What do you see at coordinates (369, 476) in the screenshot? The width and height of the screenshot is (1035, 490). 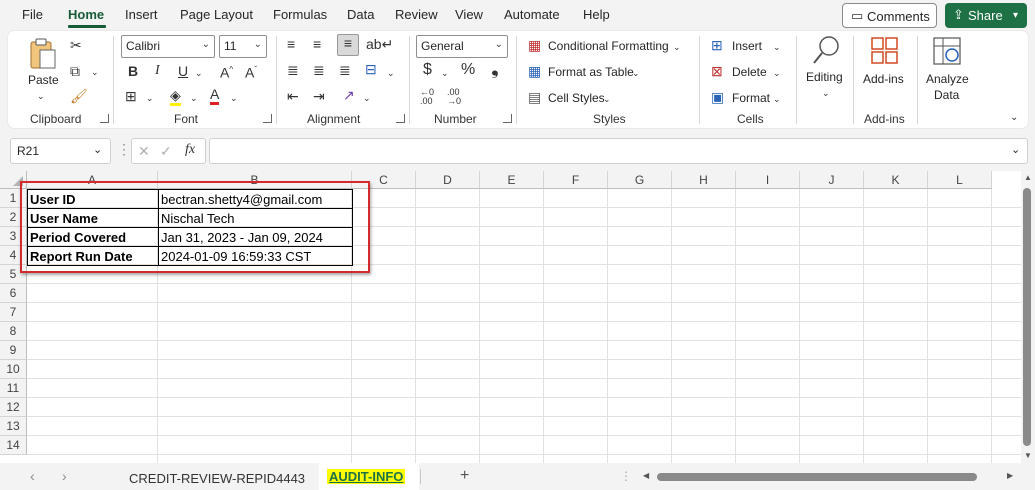 I see `sheet-tab-audit-info: AUDIT-INFO` at bounding box center [369, 476].